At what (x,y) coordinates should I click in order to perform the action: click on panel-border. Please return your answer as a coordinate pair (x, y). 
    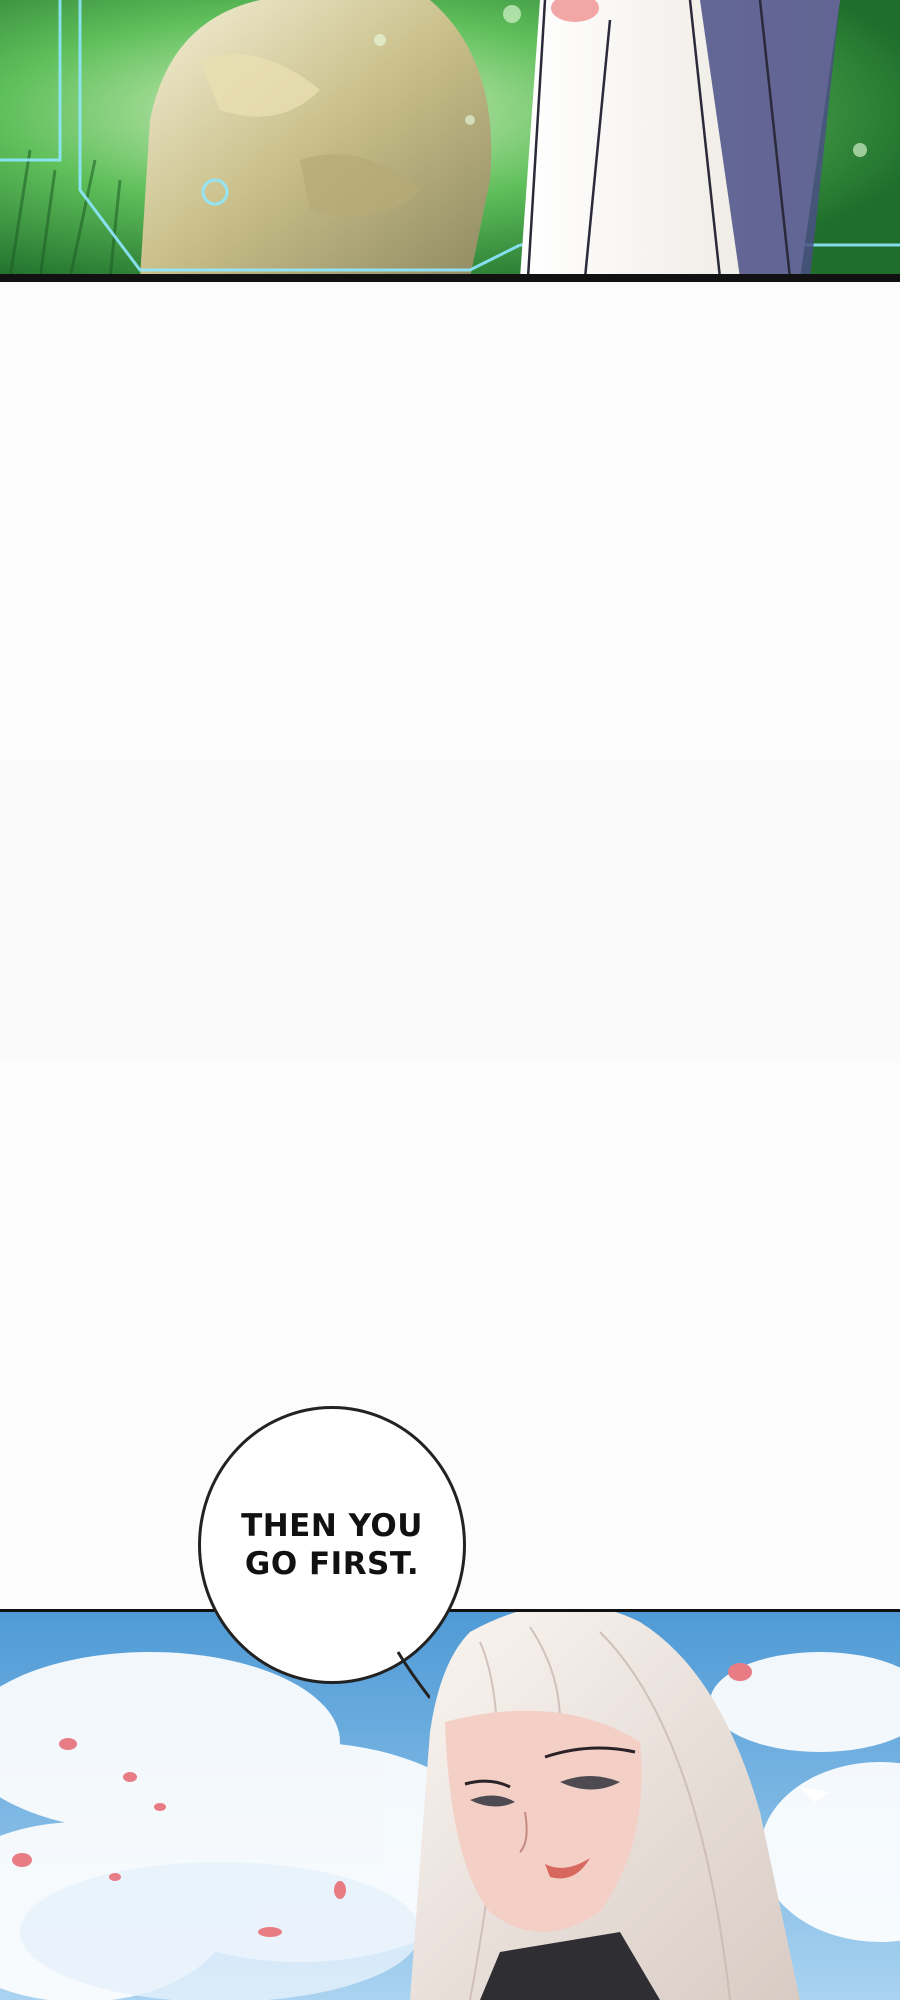
    Looking at the image, I should click on (450, 278).